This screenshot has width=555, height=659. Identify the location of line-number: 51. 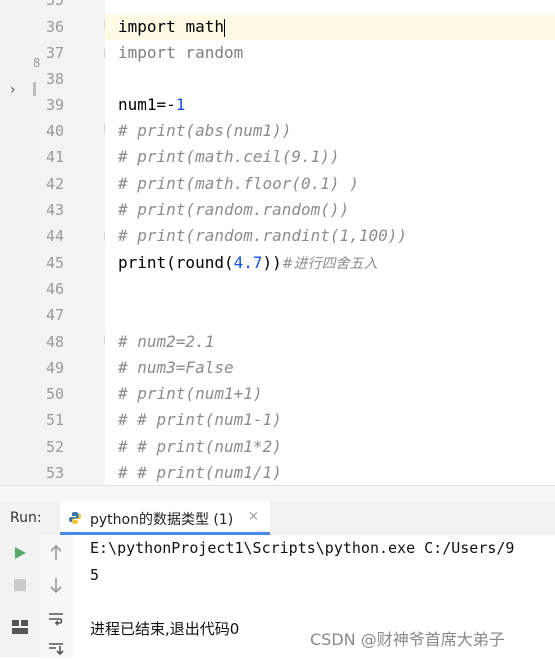
(55, 420).